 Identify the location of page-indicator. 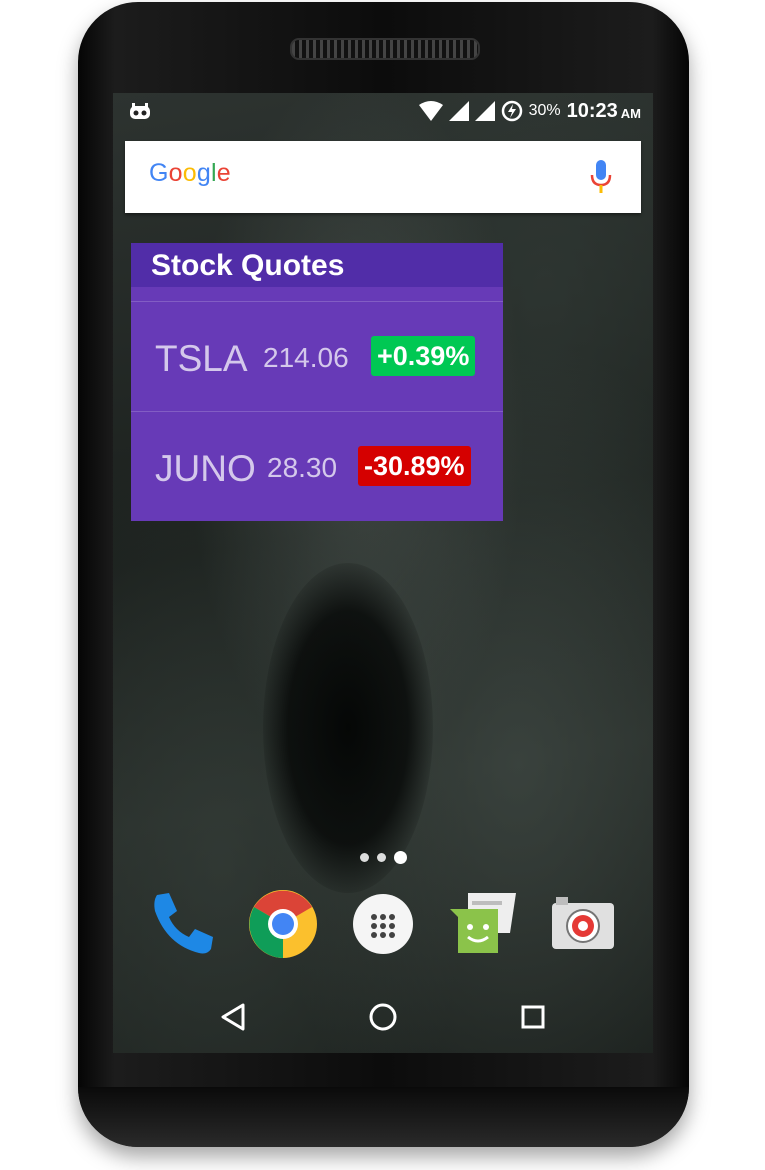
(383, 857).